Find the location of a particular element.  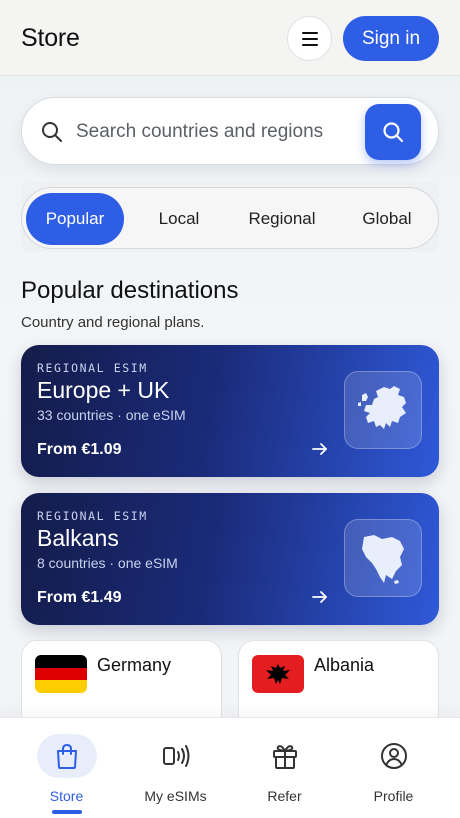

nav-label: My eSIMs is located at coordinates (175, 796).